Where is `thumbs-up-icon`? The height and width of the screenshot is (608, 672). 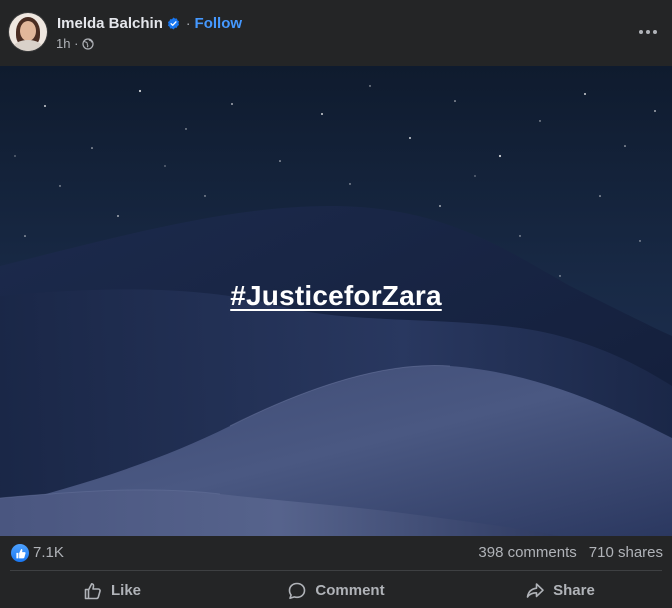
thumbs-up-icon is located at coordinates (20, 553).